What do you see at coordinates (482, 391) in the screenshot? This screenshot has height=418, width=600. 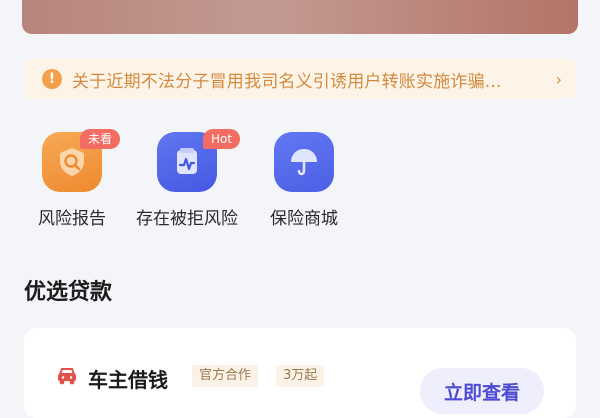 I see `view-now-button: 立即查看` at bounding box center [482, 391].